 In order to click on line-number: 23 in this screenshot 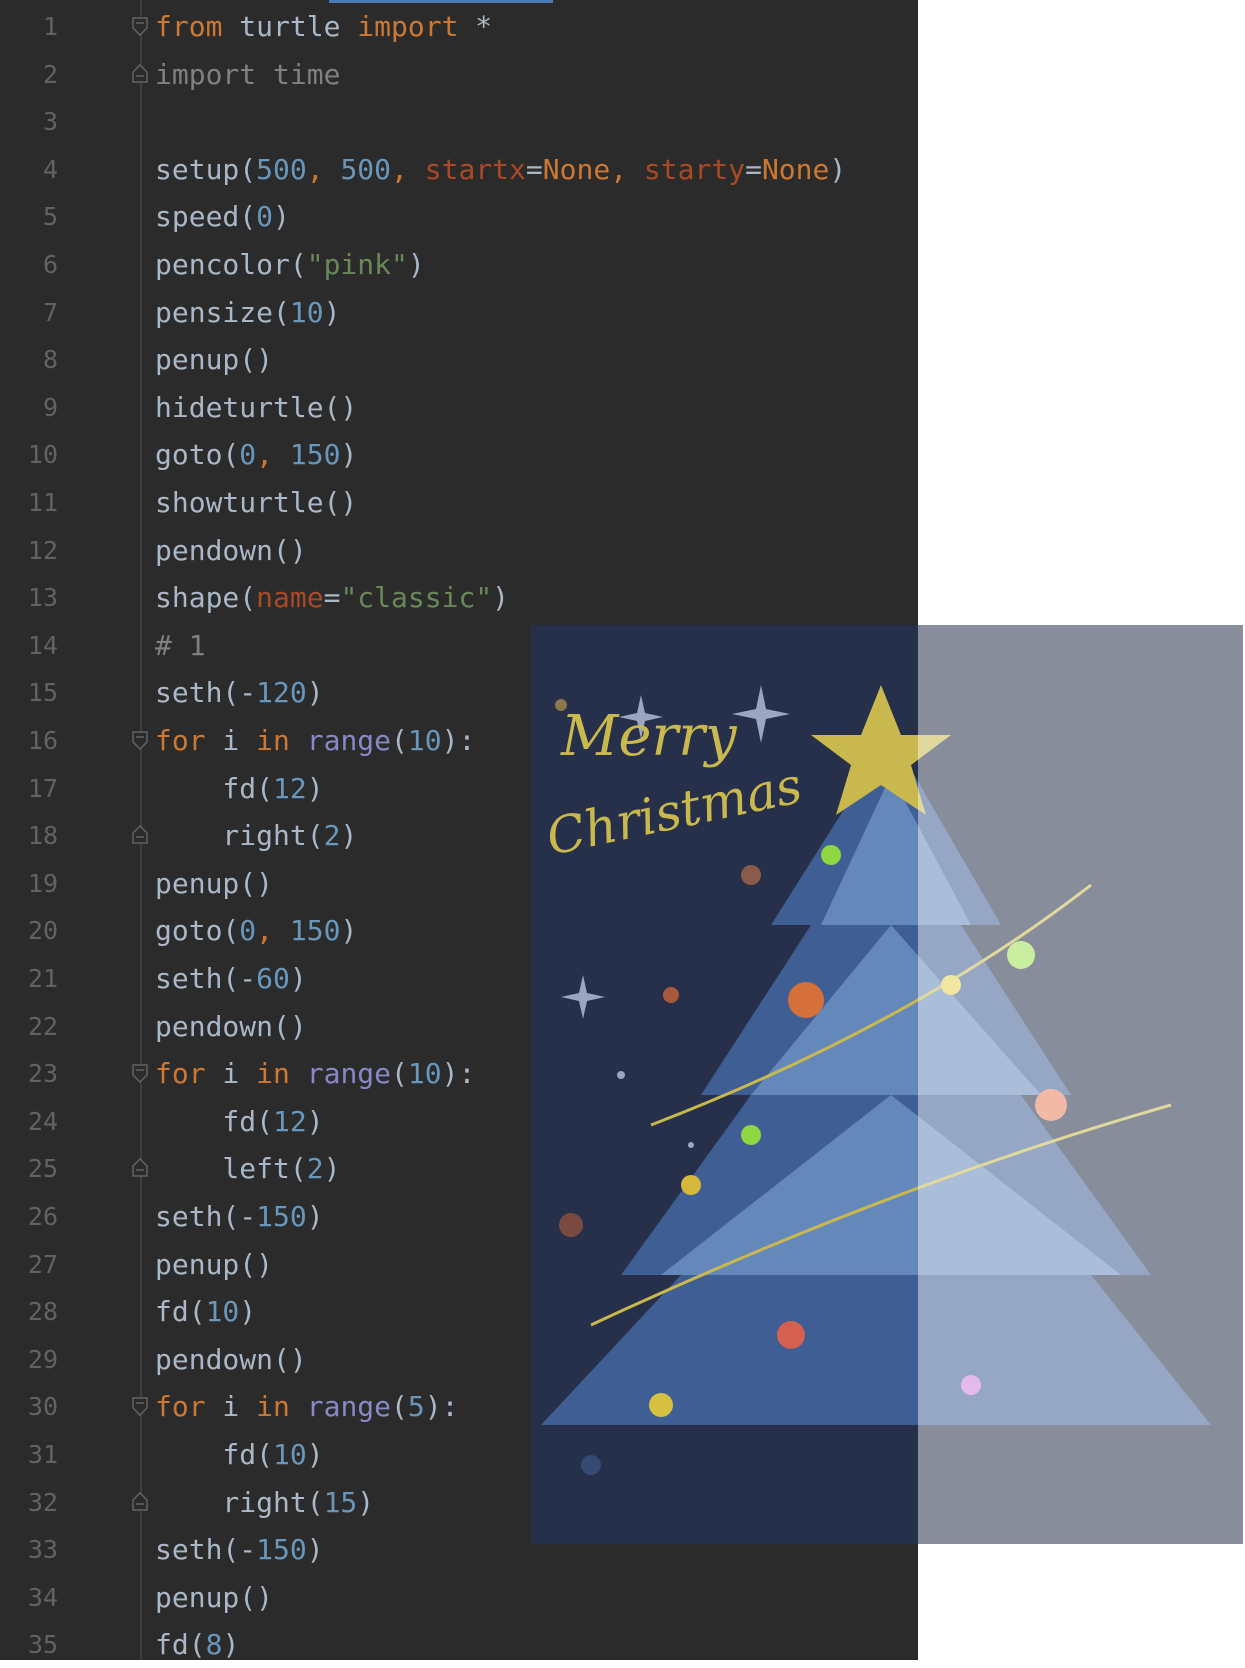, I will do `click(29, 1073)`.